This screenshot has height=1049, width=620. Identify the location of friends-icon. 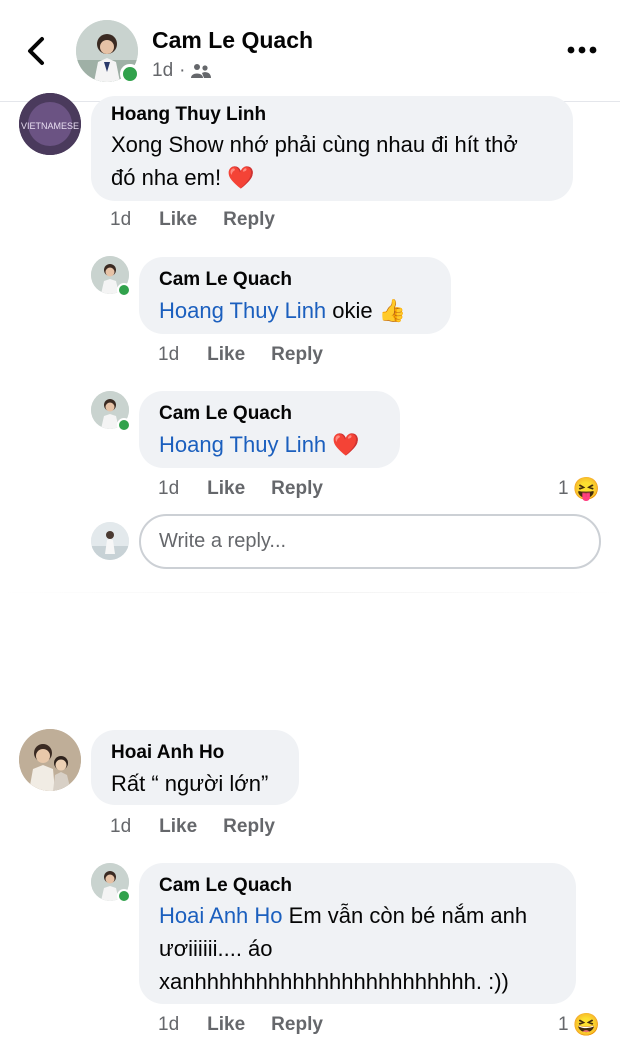
(201, 71).